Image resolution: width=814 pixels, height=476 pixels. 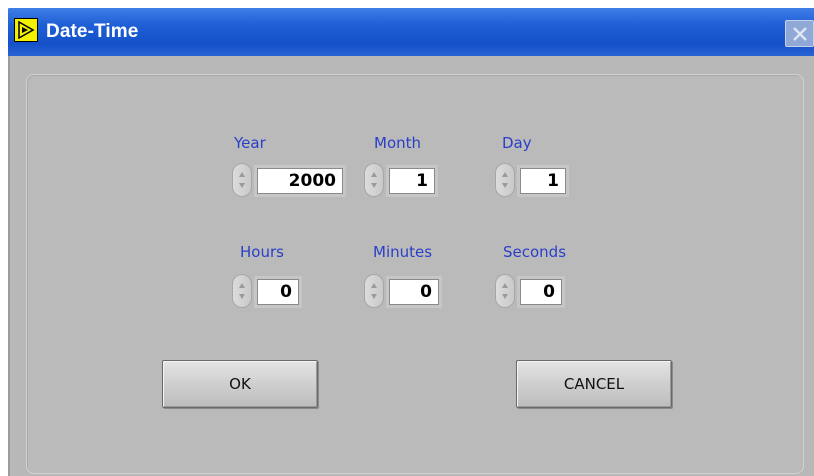 I want to click on year-field: 2000, so click(x=300, y=181).